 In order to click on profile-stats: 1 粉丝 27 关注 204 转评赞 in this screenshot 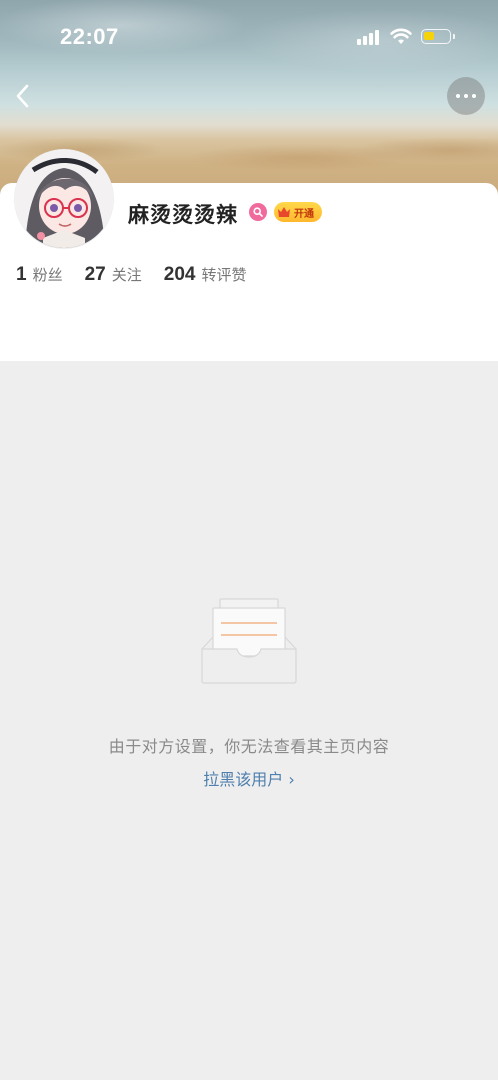, I will do `click(142, 275)`.